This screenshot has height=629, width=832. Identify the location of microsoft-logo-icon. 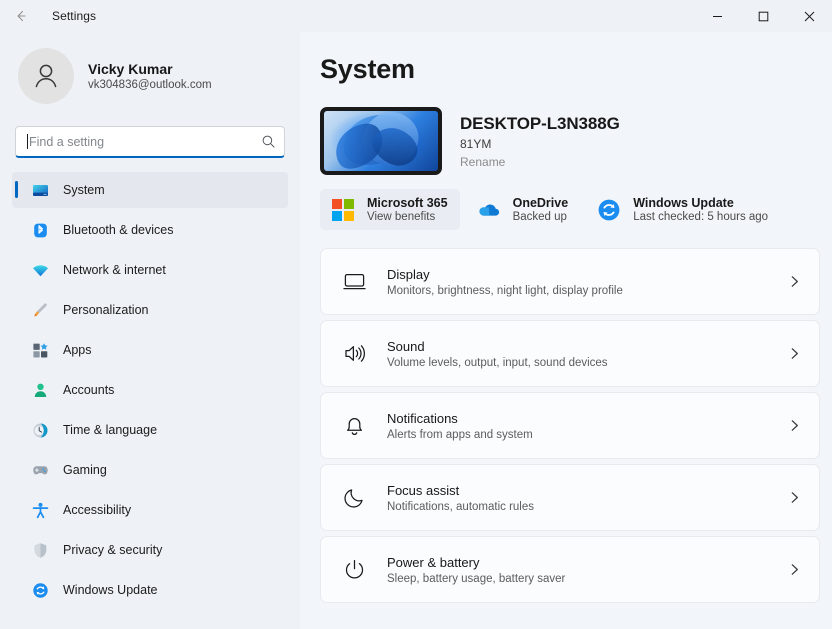
(343, 210).